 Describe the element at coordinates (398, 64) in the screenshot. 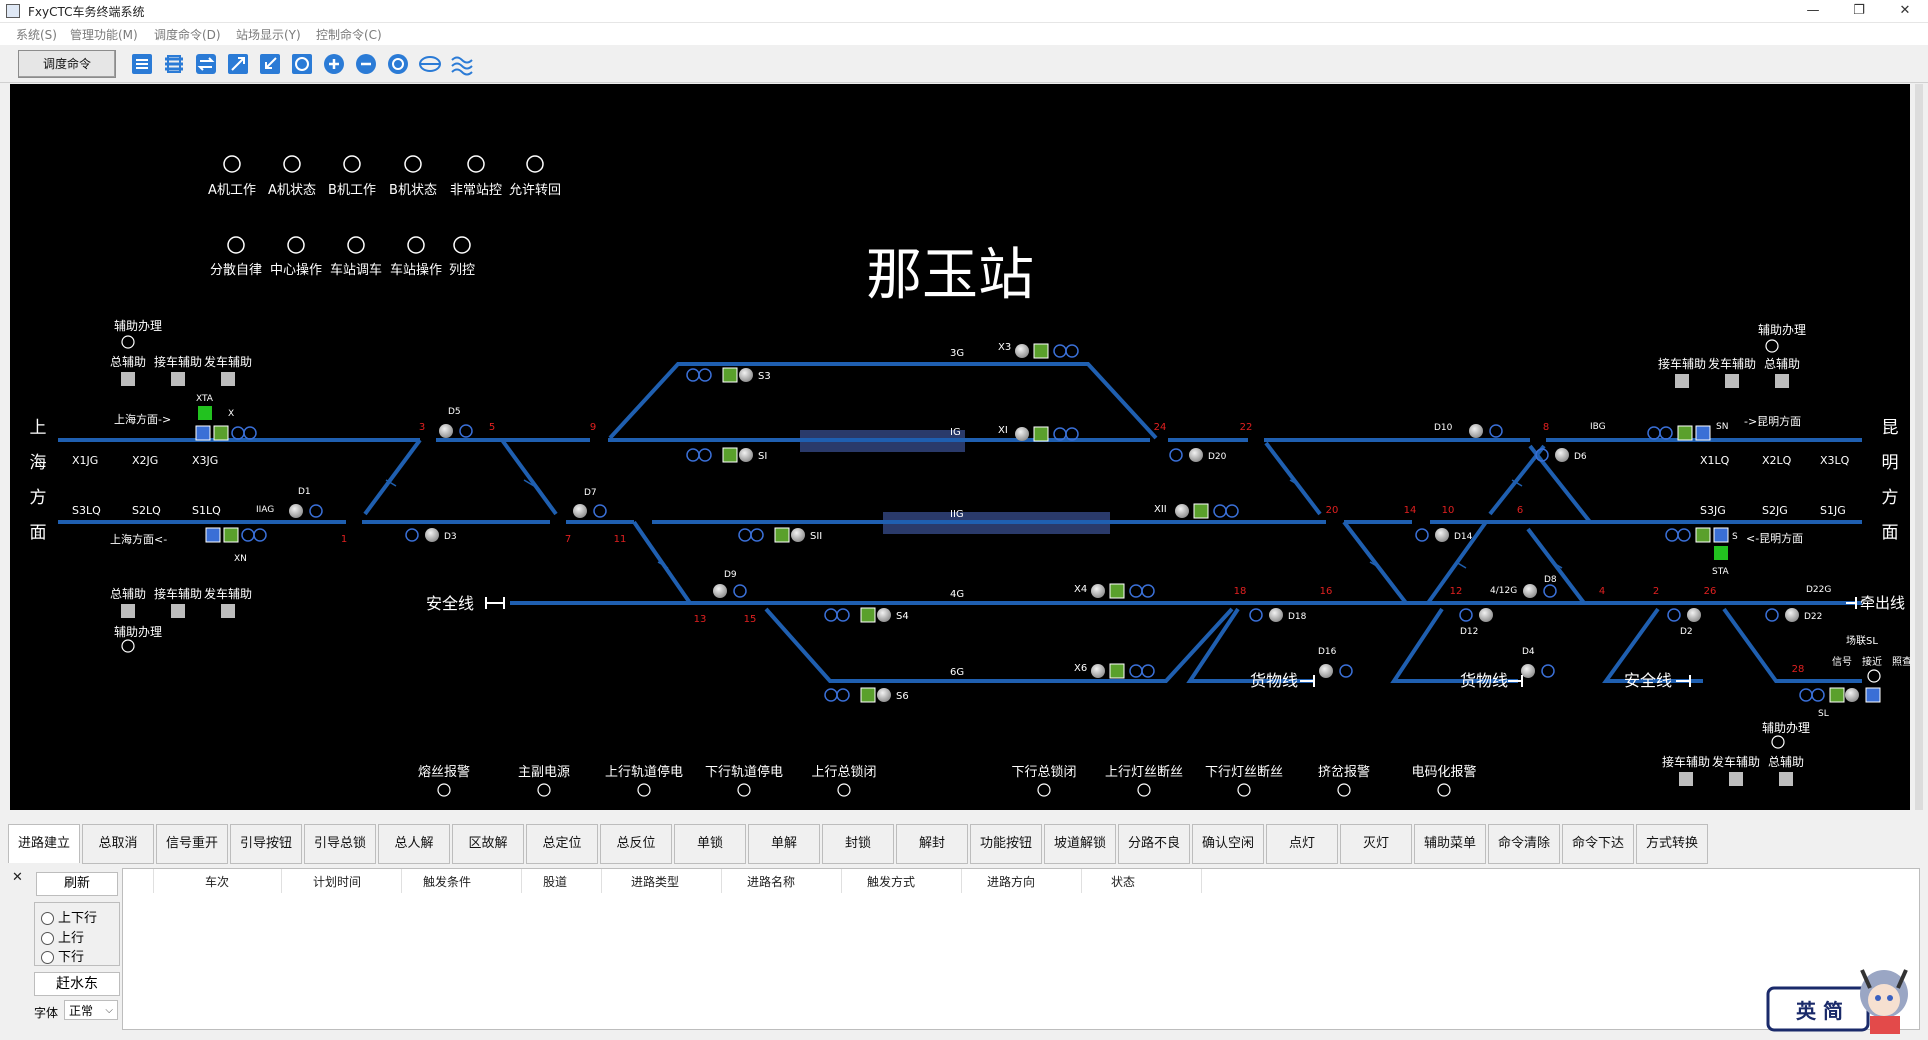

I see `reset-icon` at that location.